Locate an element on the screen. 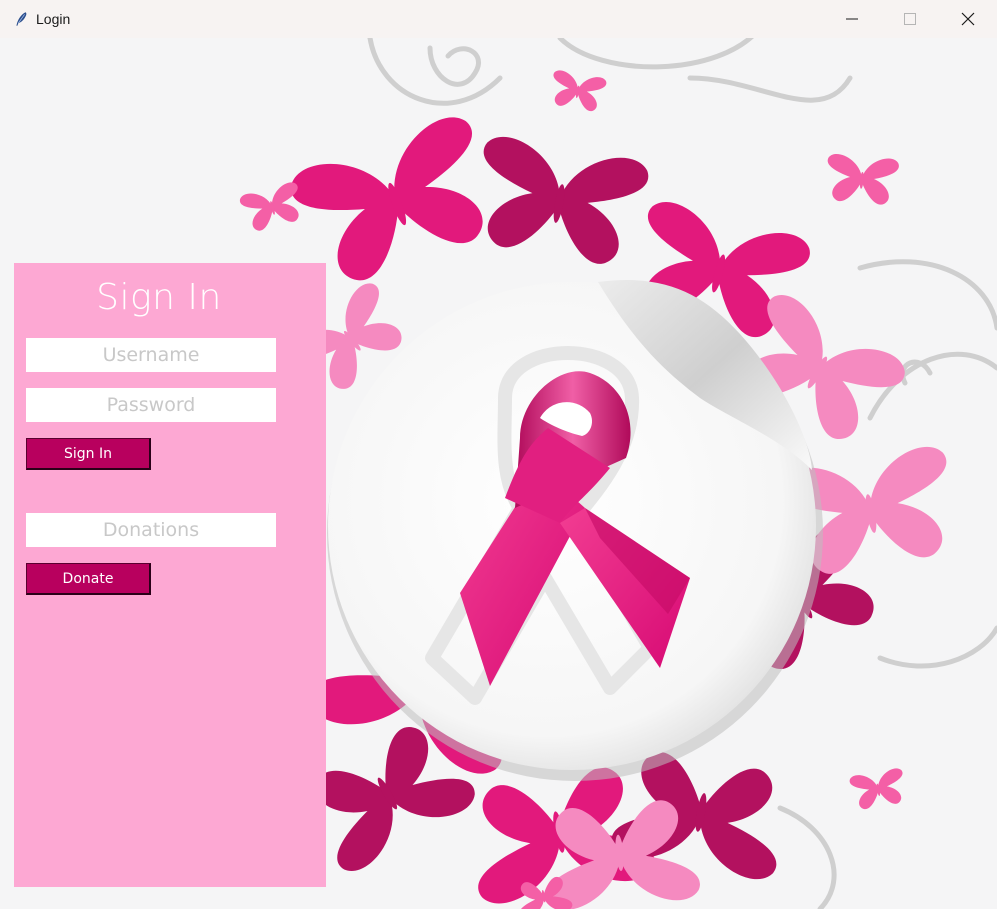  signin-button: Sign In is located at coordinates (88, 454).